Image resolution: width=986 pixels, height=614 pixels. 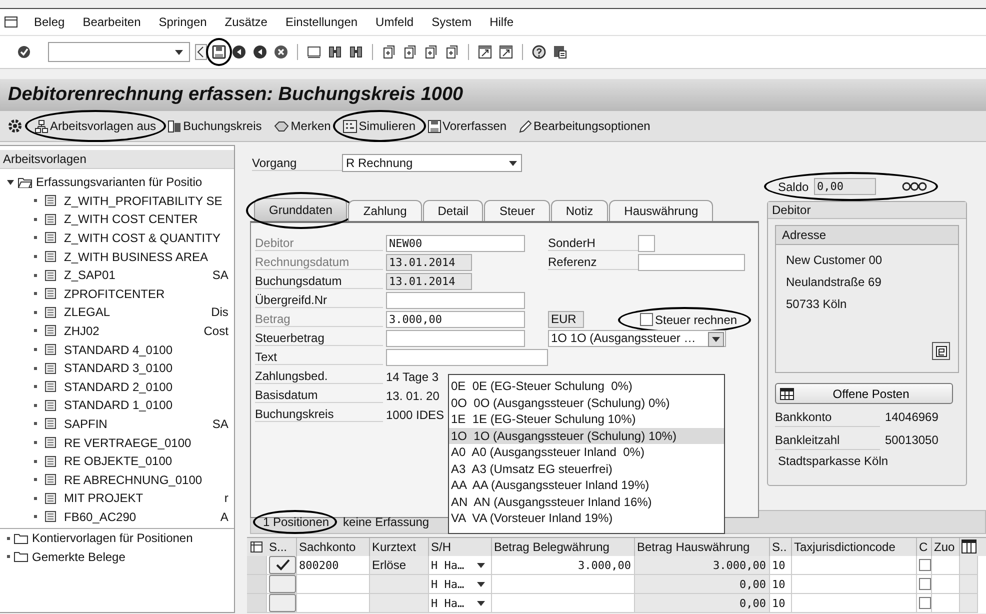 What do you see at coordinates (924, 547) in the screenshot?
I see `column-header: C` at bounding box center [924, 547].